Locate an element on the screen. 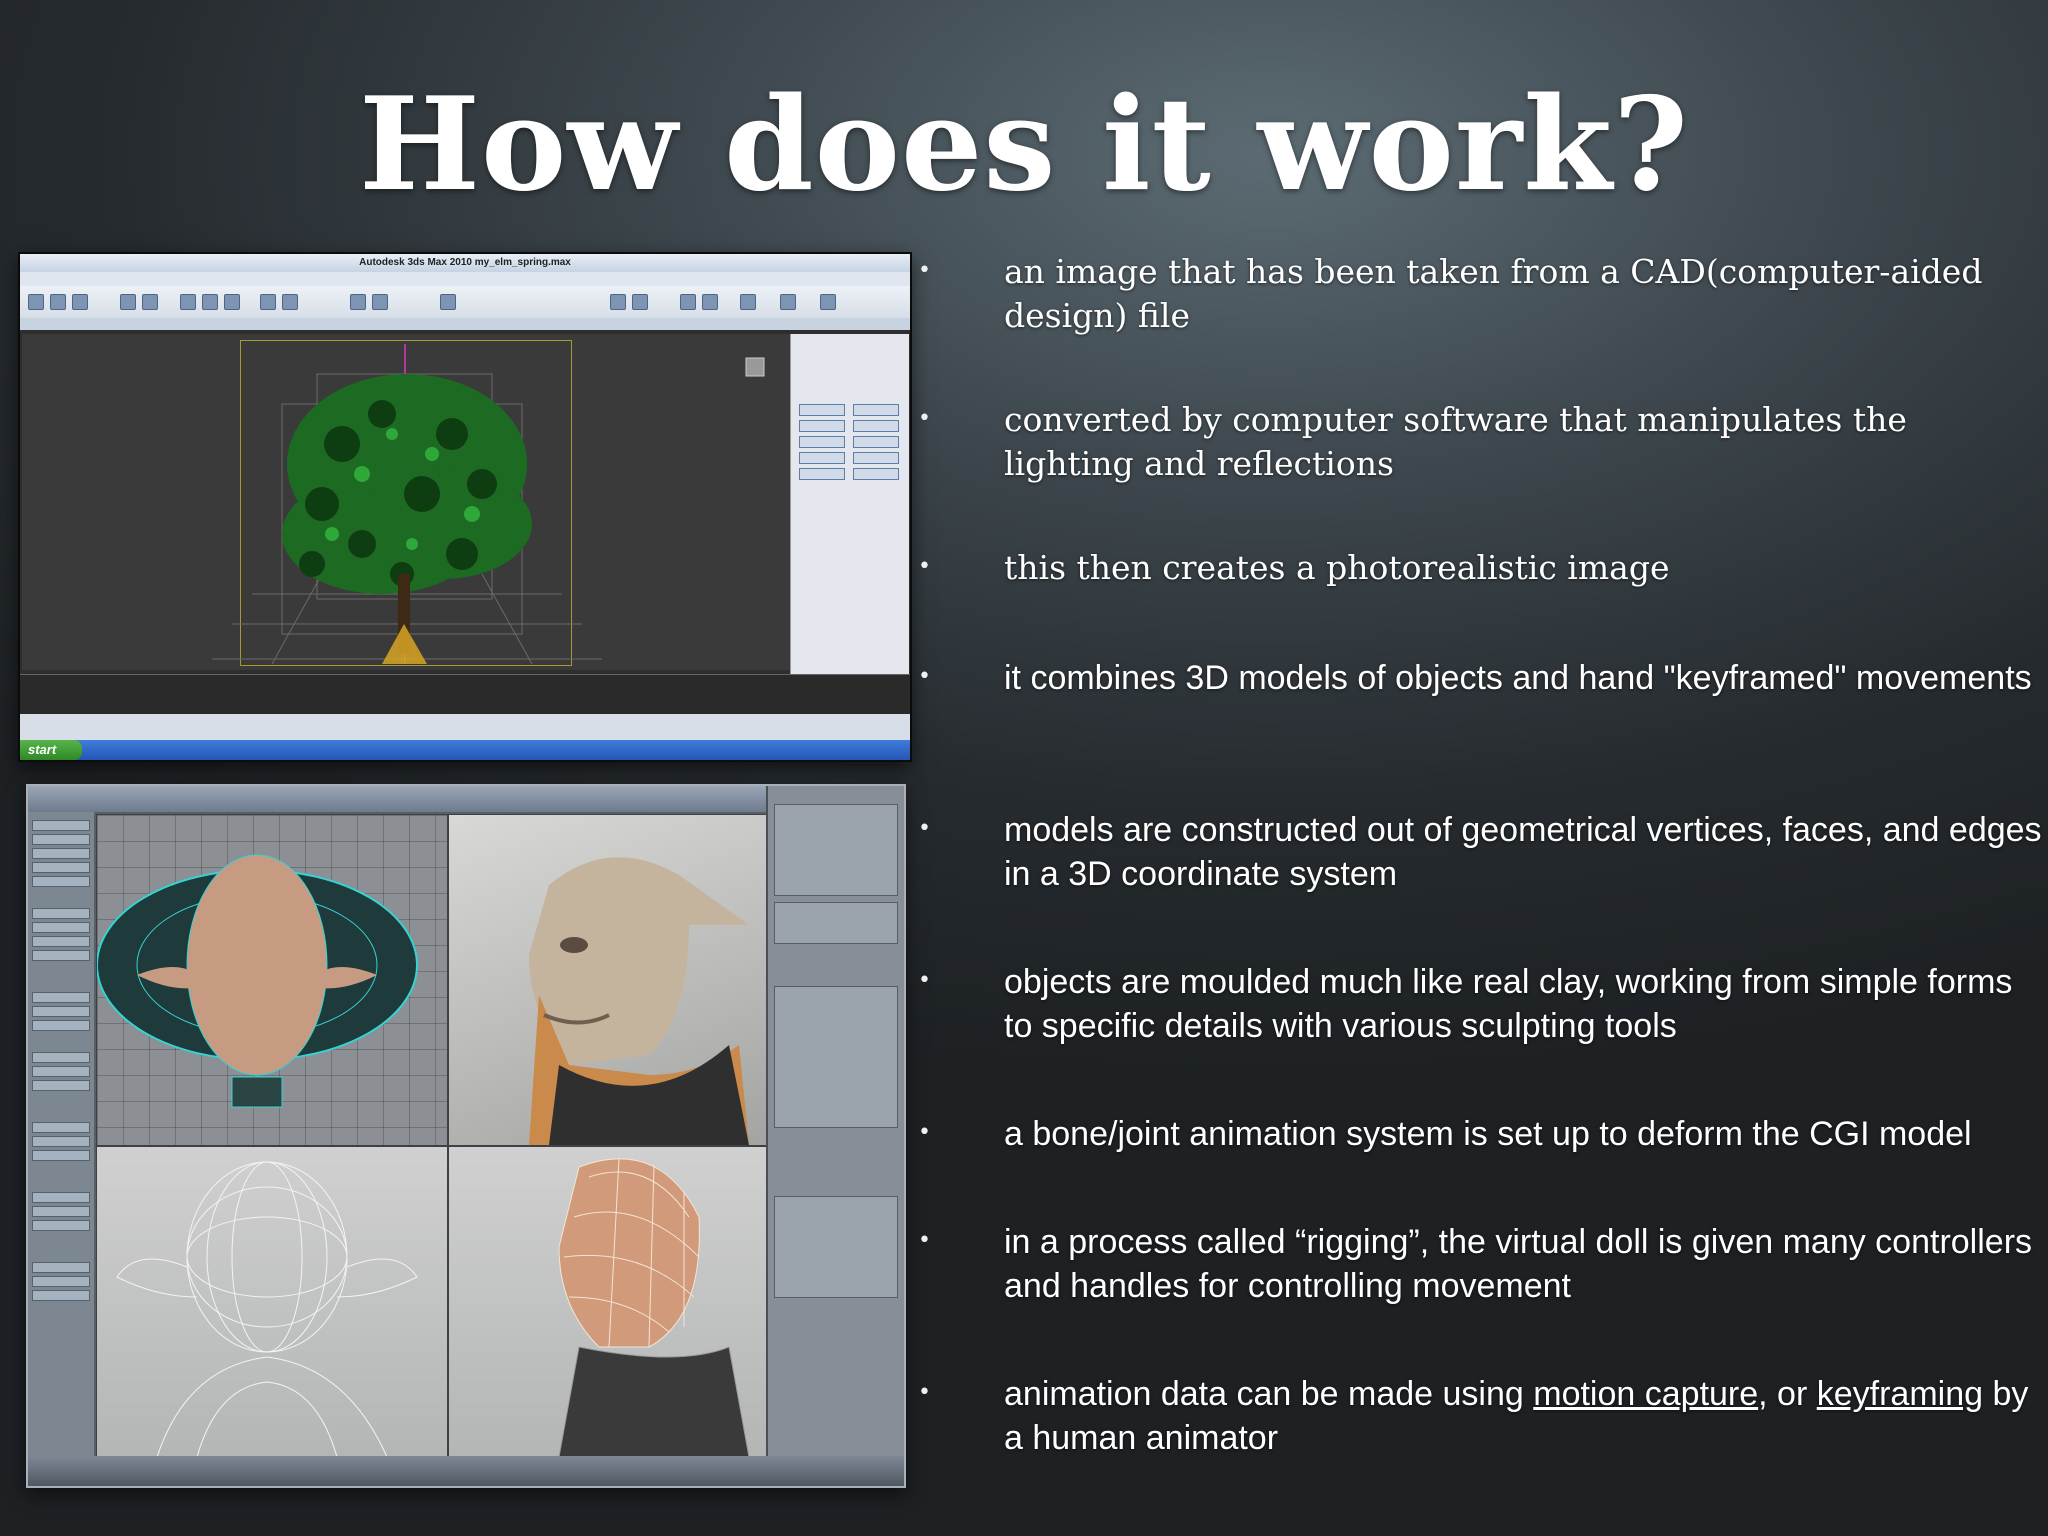 Image resolution: width=2048 pixels, height=1536 pixels. start-button: start is located at coordinates (51, 750).